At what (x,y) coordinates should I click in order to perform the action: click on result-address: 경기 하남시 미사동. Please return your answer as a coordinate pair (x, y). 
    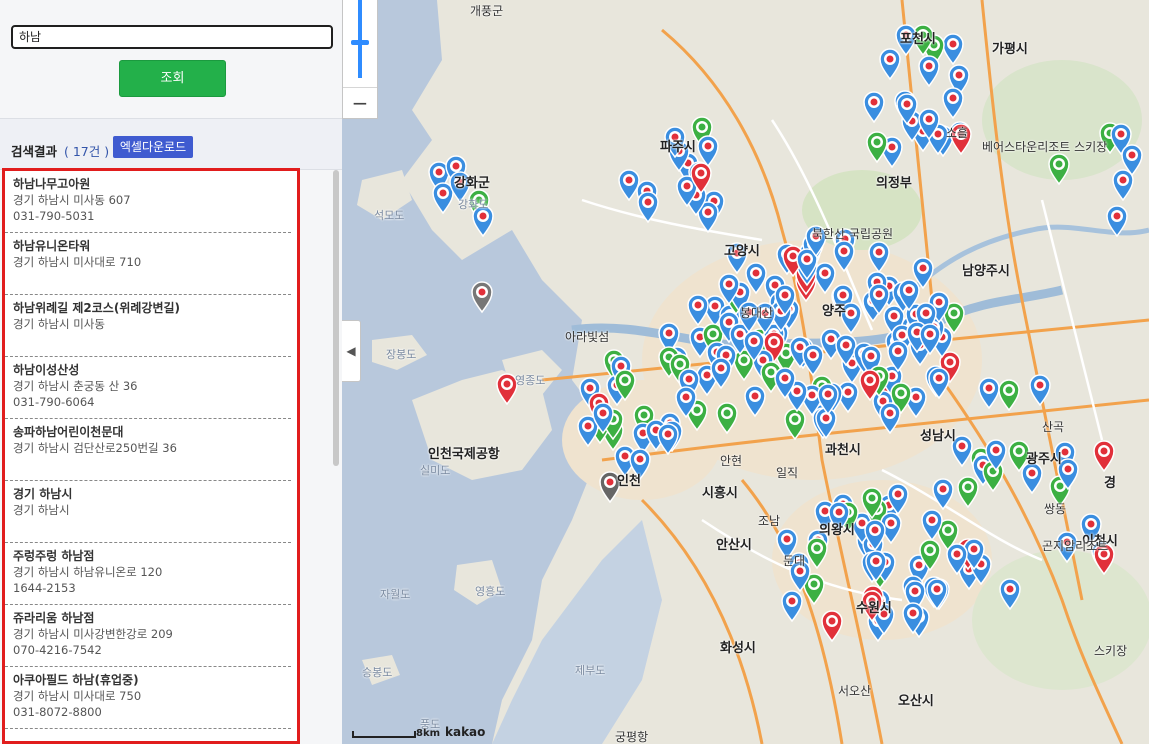
    Looking at the image, I should click on (59, 324).